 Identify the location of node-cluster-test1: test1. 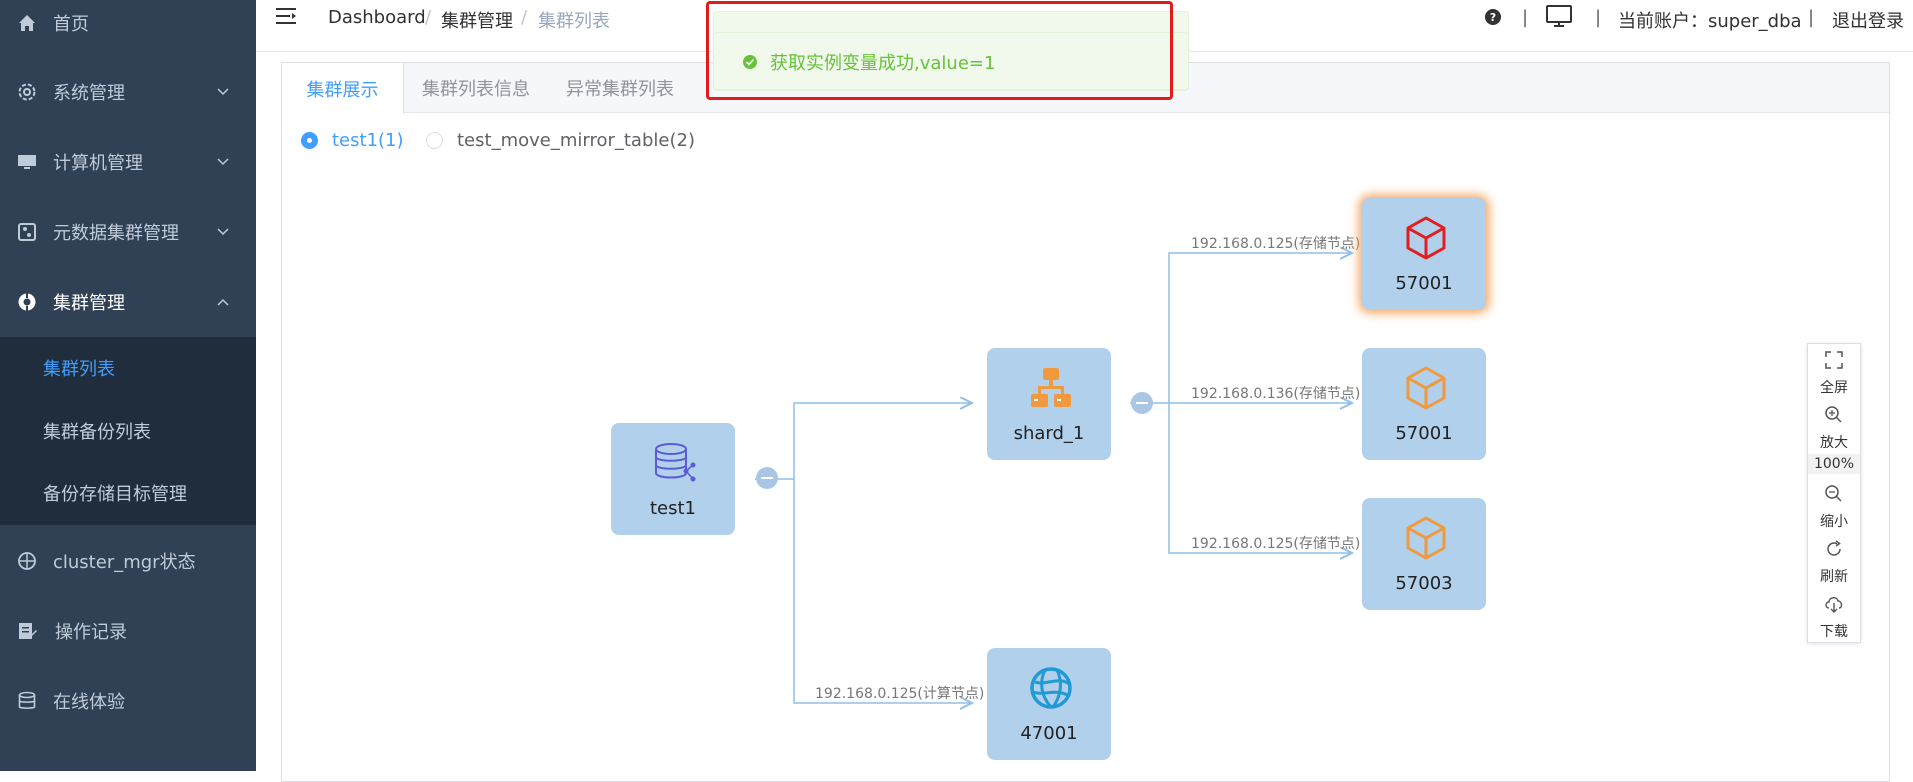
(673, 479).